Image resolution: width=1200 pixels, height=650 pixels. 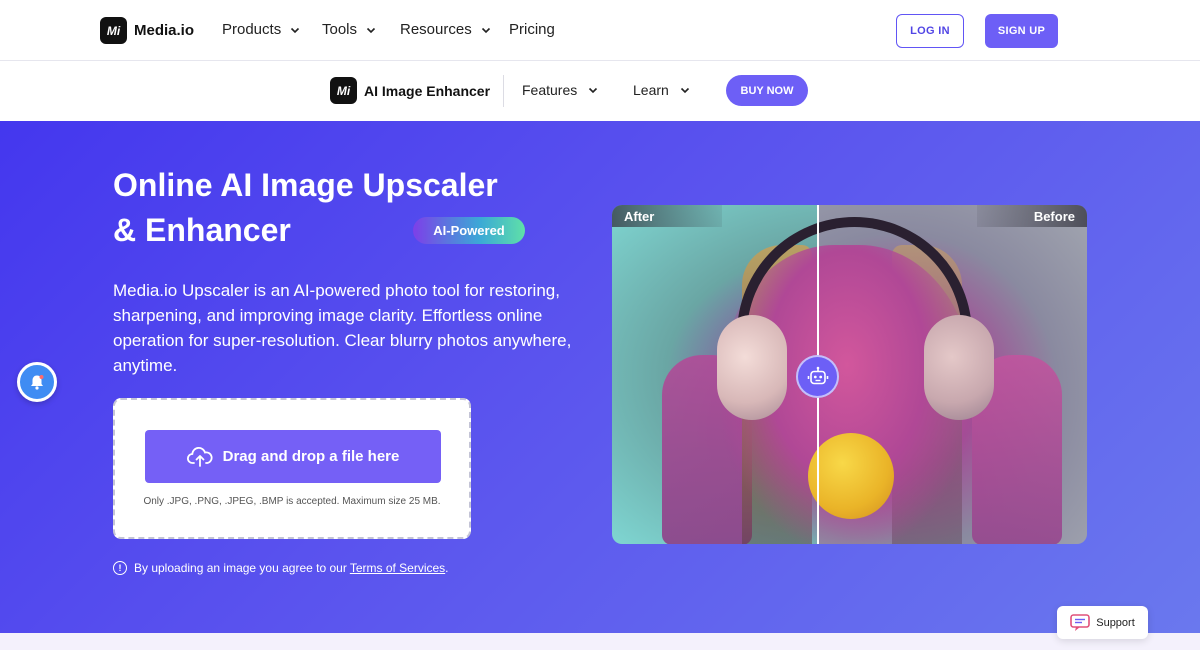 I want to click on subnav-divider, so click(x=503, y=91).